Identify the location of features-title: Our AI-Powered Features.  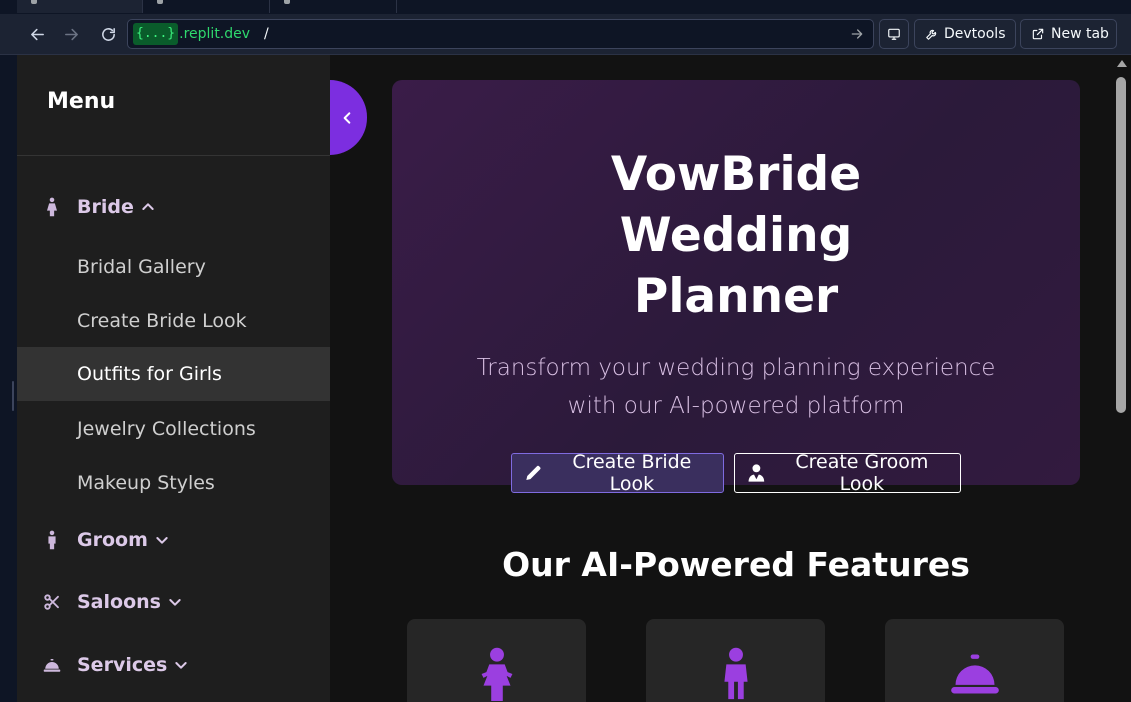
(736, 564).